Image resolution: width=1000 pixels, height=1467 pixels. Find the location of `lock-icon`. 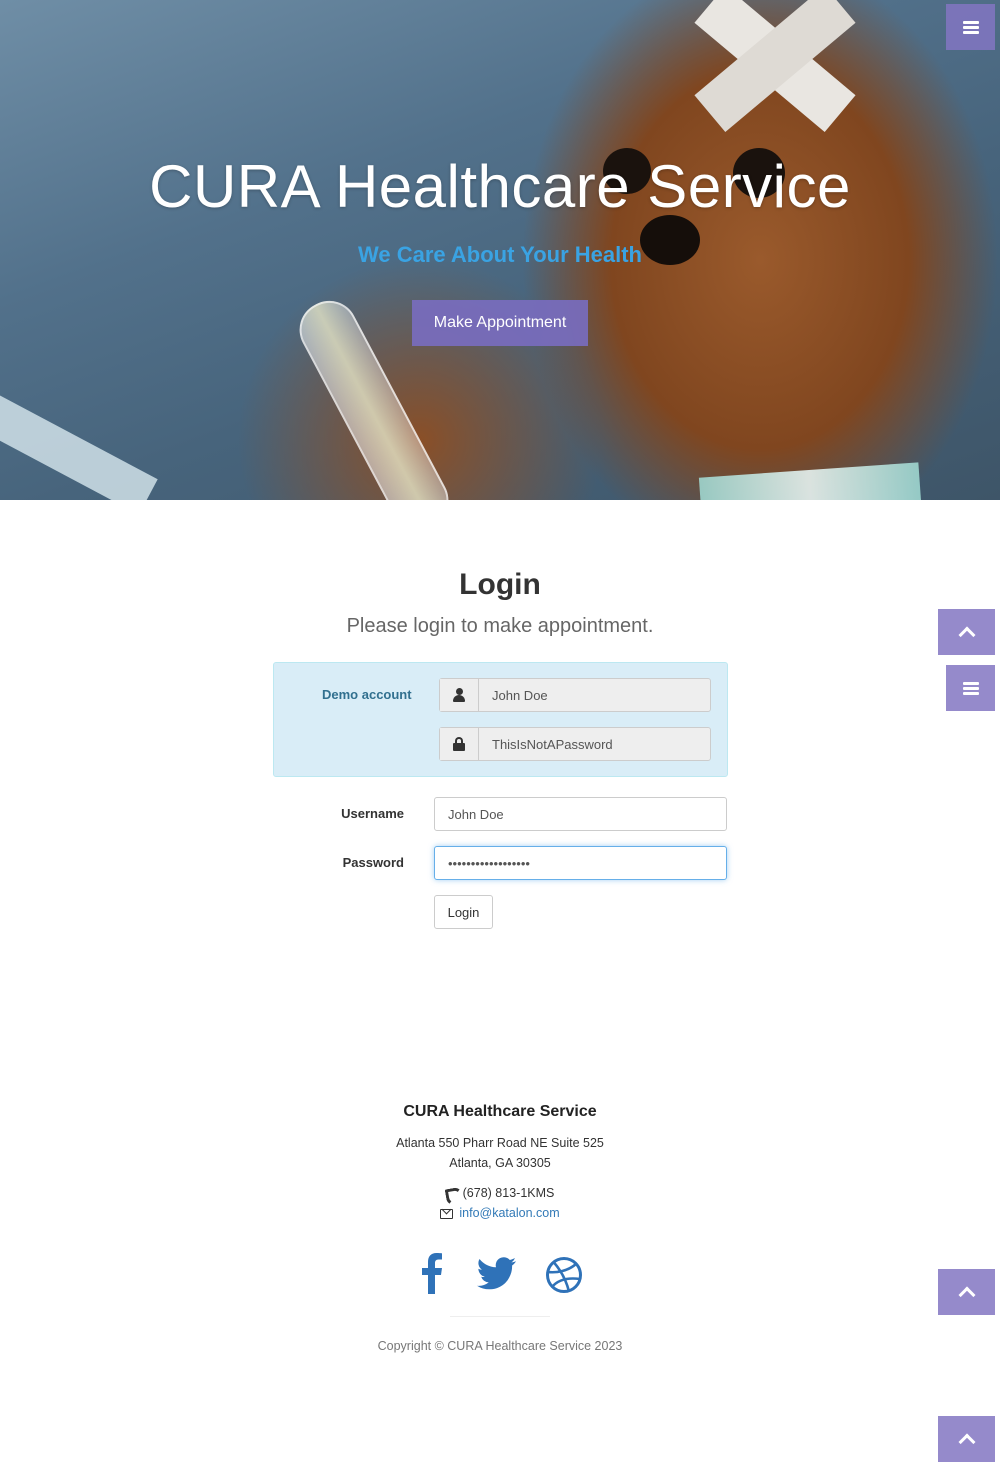

lock-icon is located at coordinates (459, 744).